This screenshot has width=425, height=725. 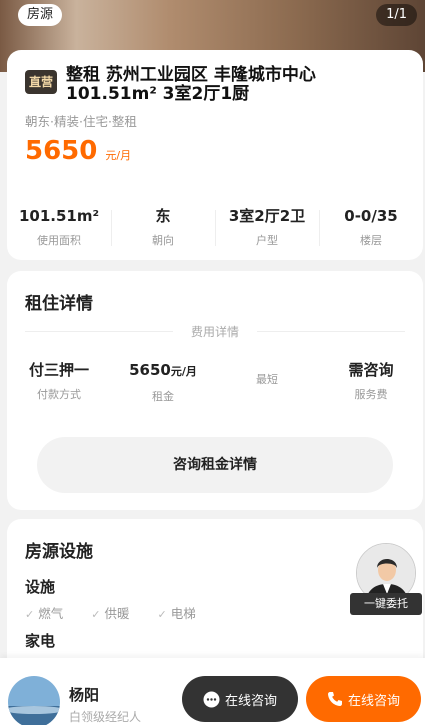 I want to click on fee-rent-unit: 元/月, so click(x=183, y=371).